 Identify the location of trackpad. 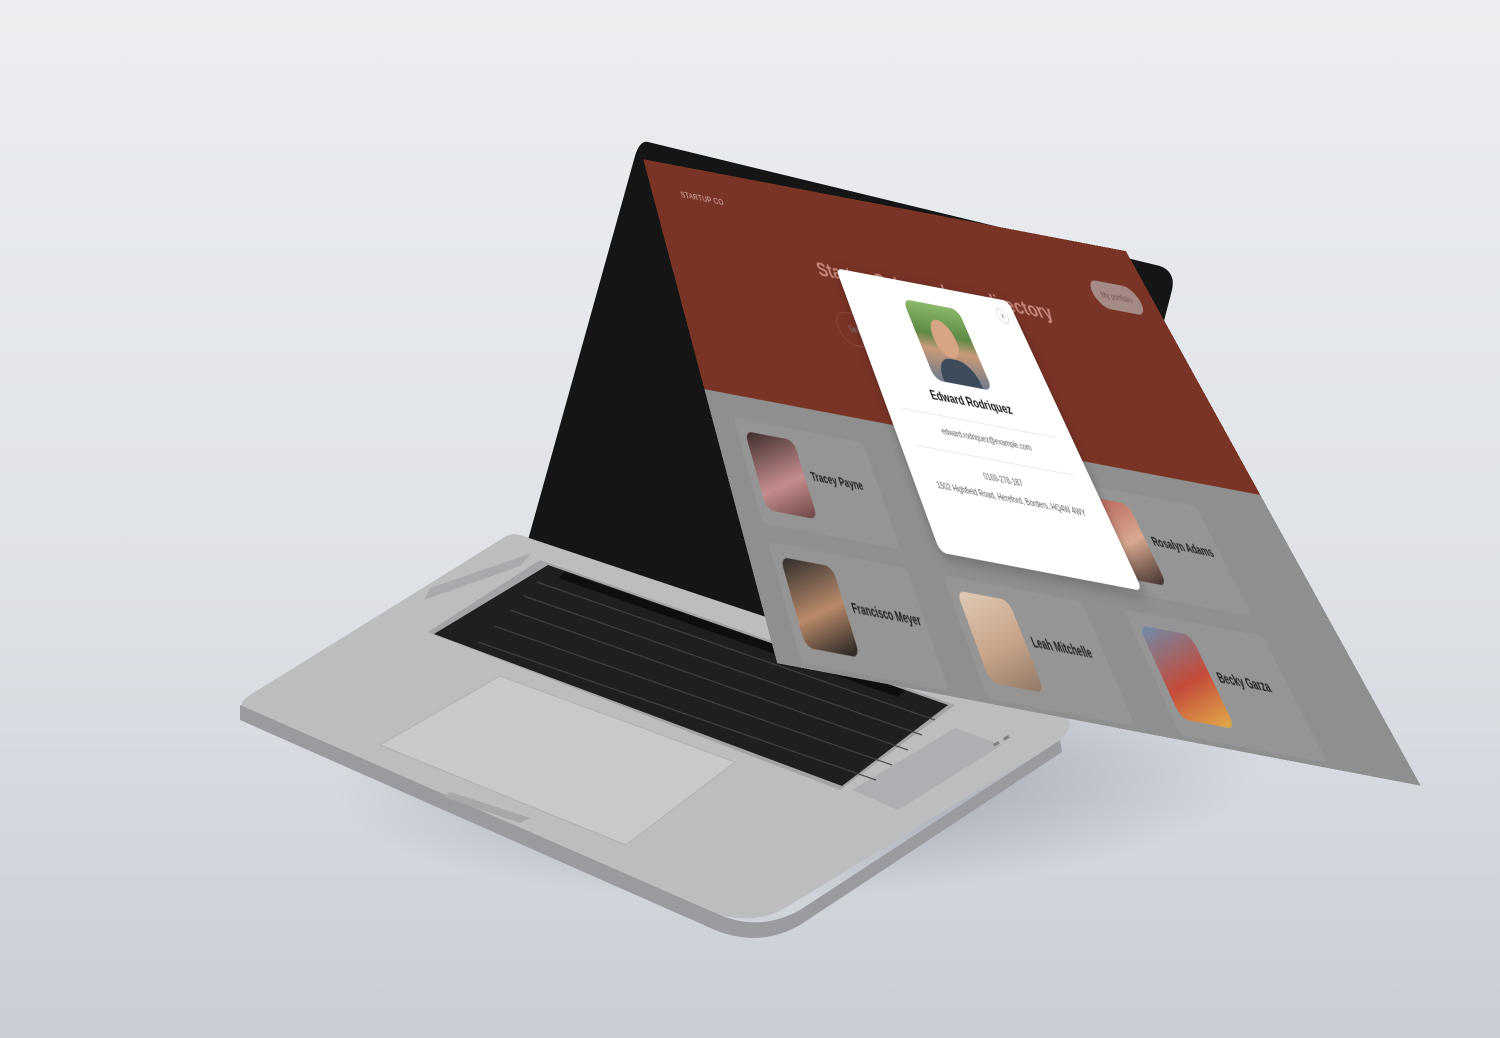
(557, 760).